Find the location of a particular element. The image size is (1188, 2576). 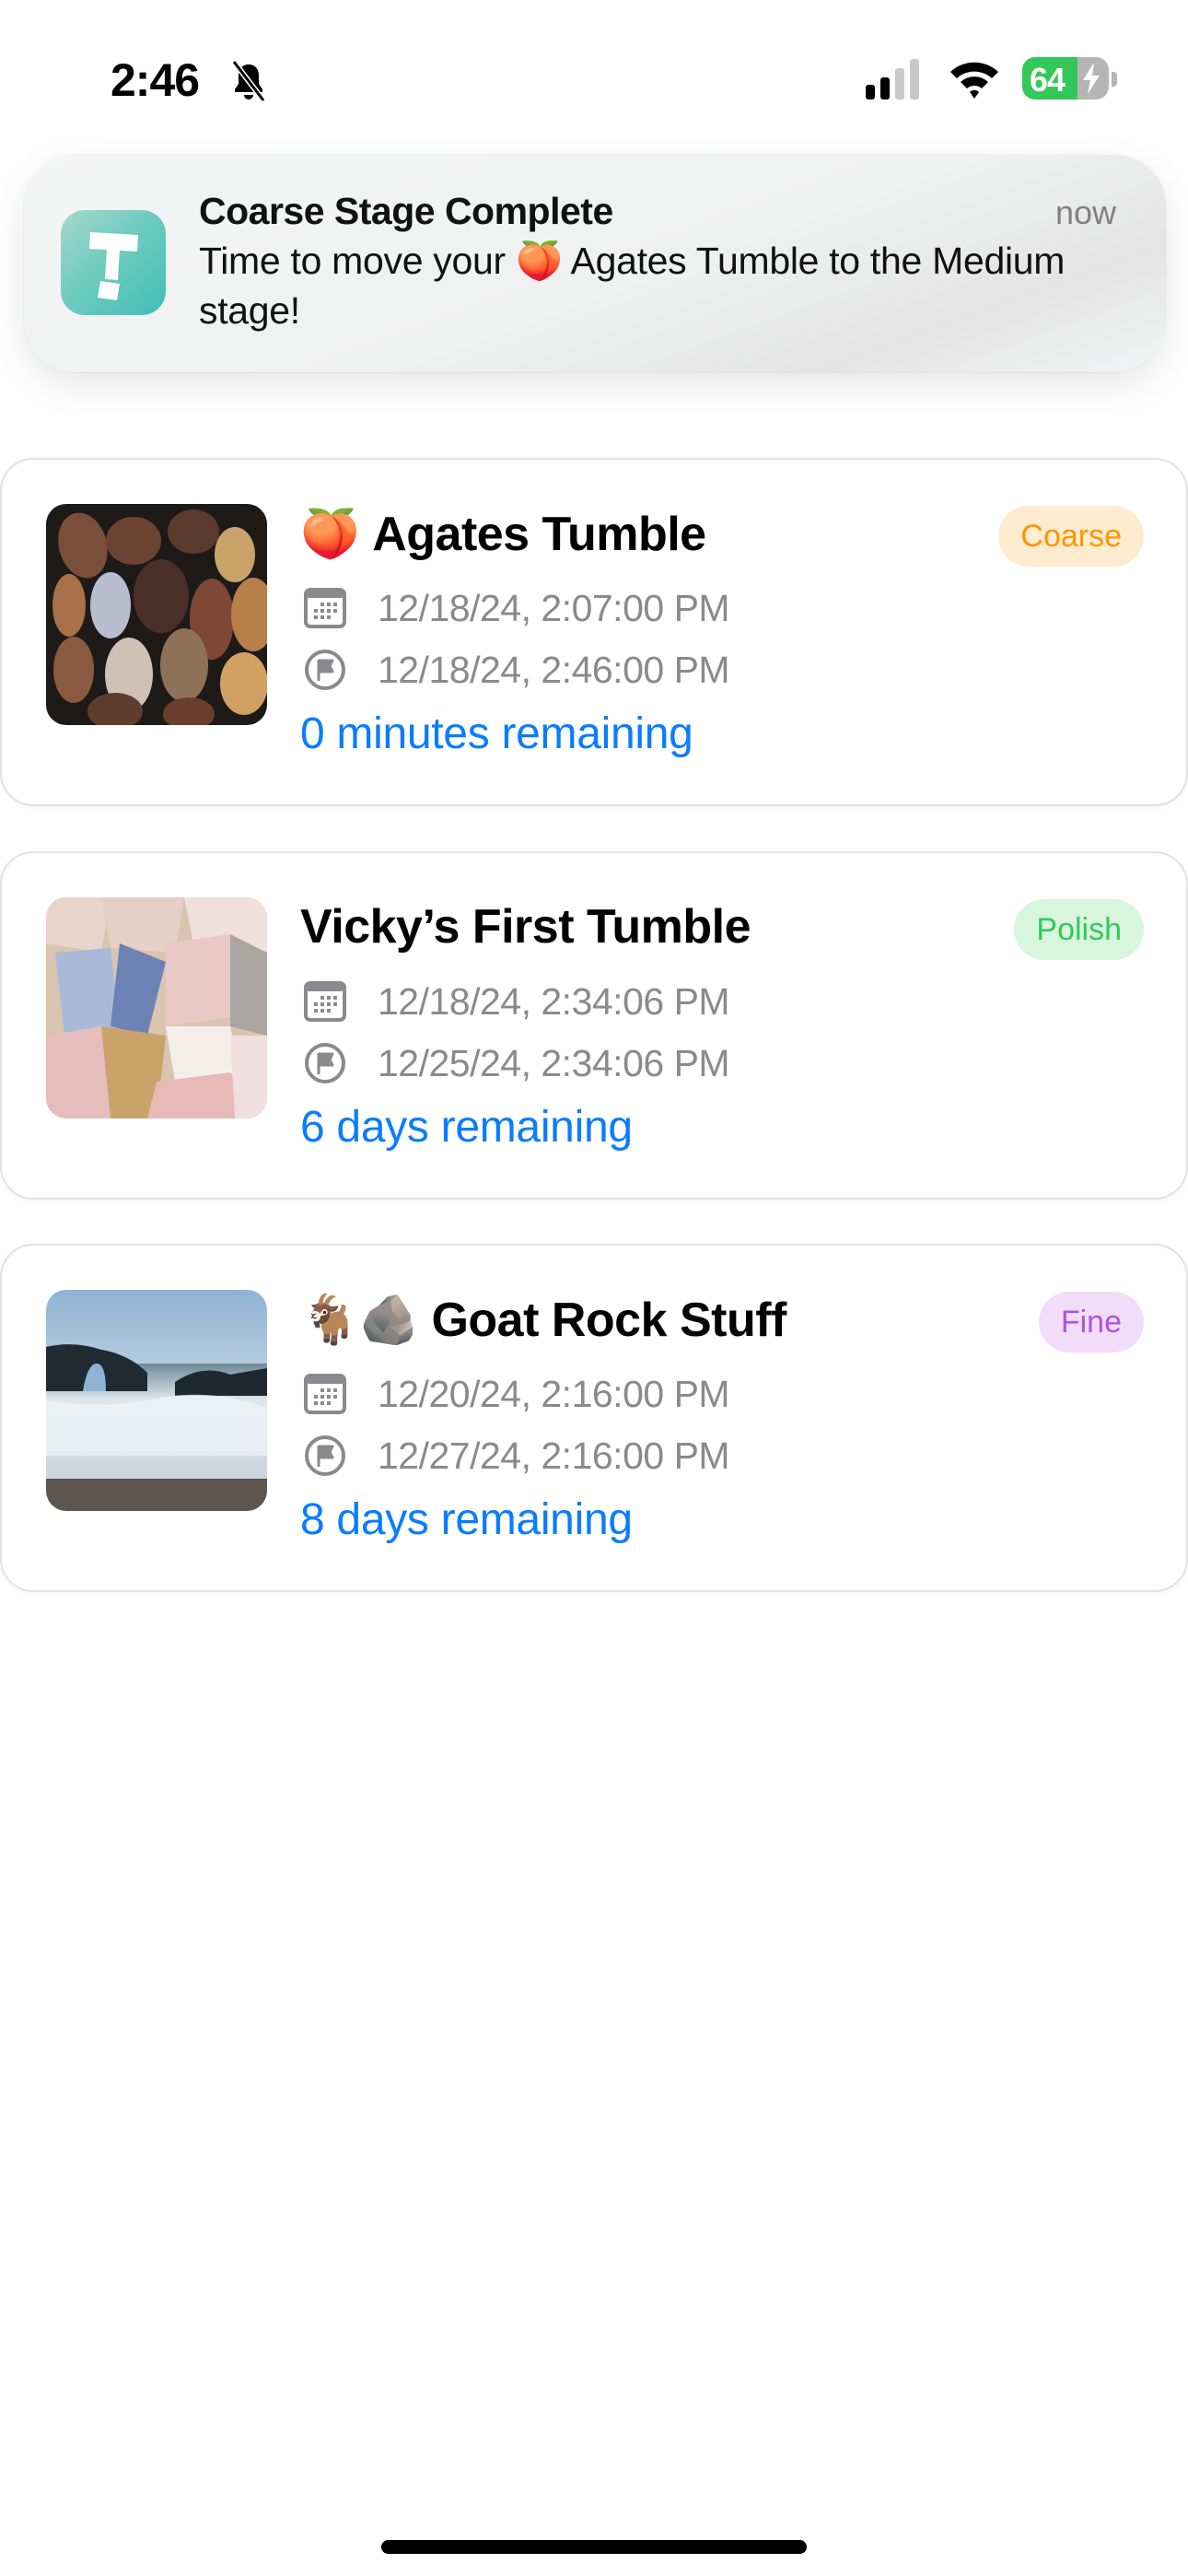

status-bar: 2:46 64 is located at coordinates (594, 78).